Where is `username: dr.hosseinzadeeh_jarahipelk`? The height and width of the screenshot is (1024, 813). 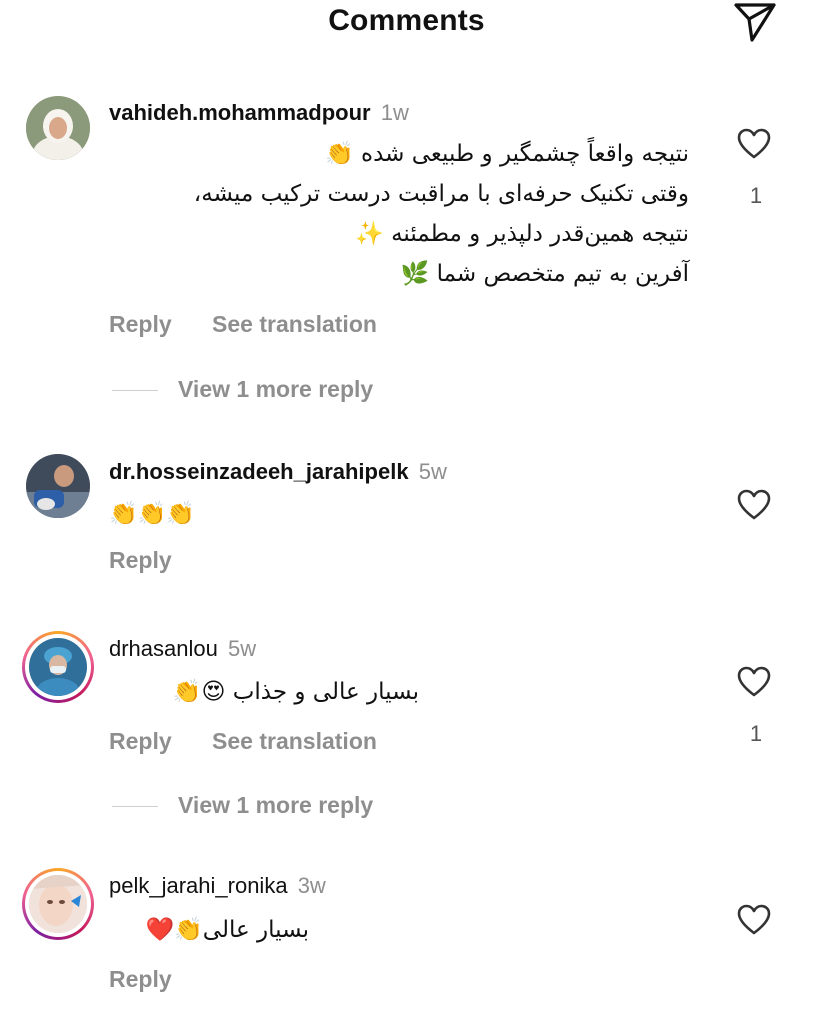 username: dr.hosseinzadeeh_jarahipelk is located at coordinates (259, 471).